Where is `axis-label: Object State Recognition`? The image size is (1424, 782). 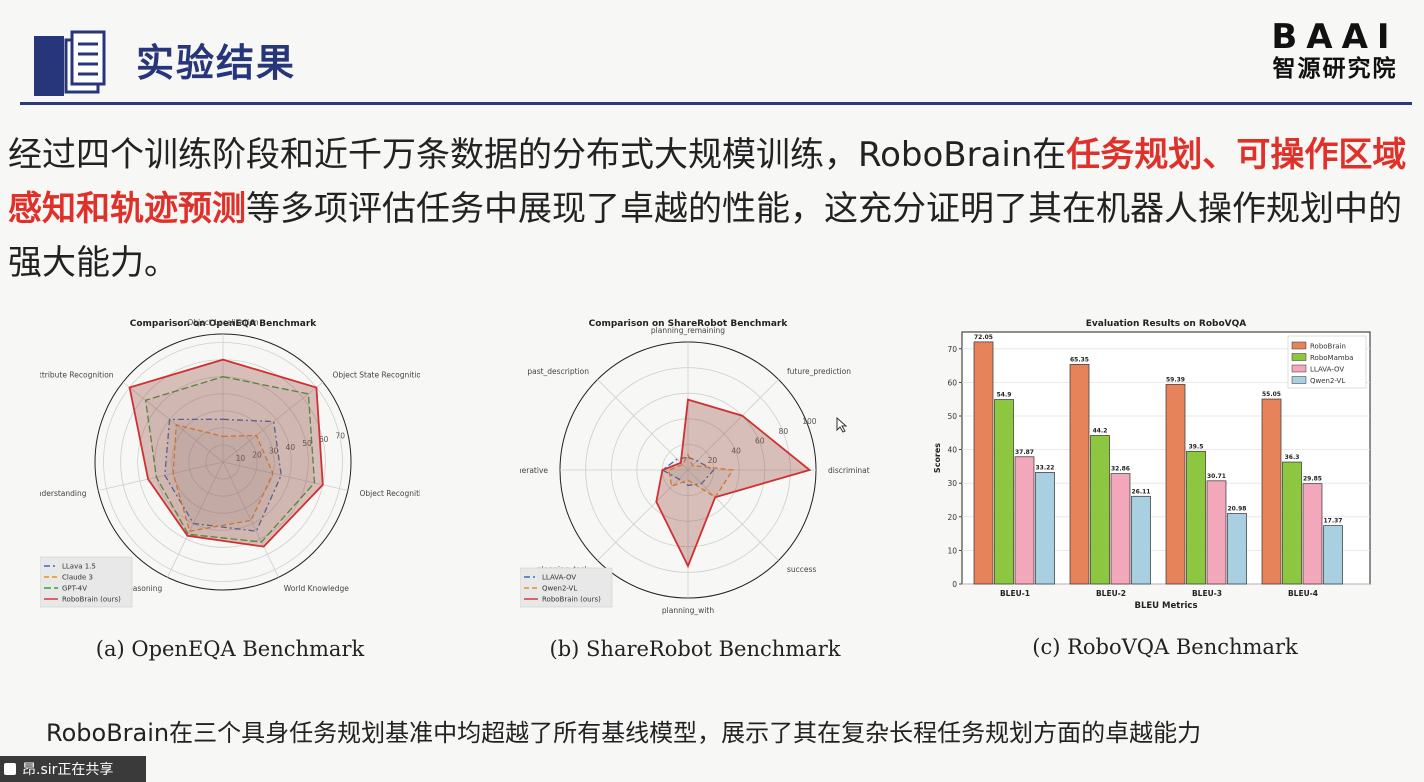
axis-label: Object State Recognition is located at coordinates (376, 375).